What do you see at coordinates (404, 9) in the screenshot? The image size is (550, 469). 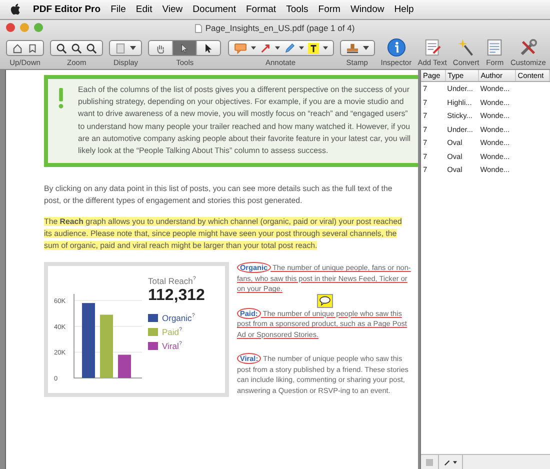 I see `menu-item: Help` at bounding box center [404, 9].